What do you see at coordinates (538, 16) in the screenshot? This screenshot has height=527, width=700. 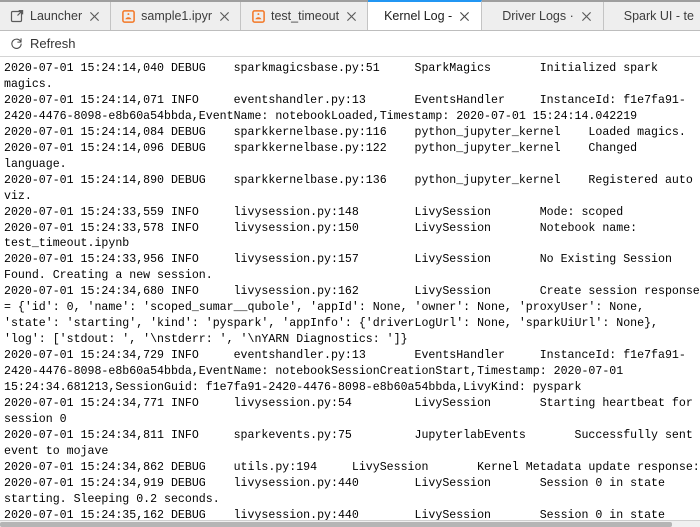 I see `tab-label: Driver Logs ·` at bounding box center [538, 16].